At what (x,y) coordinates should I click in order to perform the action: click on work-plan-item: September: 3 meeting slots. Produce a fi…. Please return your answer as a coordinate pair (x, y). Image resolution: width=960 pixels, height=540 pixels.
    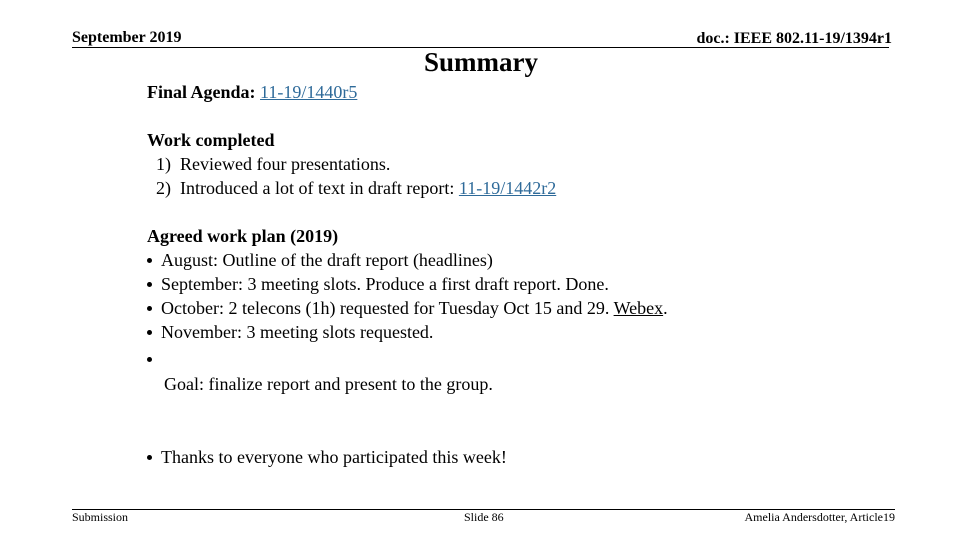
    Looking at the image, I should click on (378, 284).